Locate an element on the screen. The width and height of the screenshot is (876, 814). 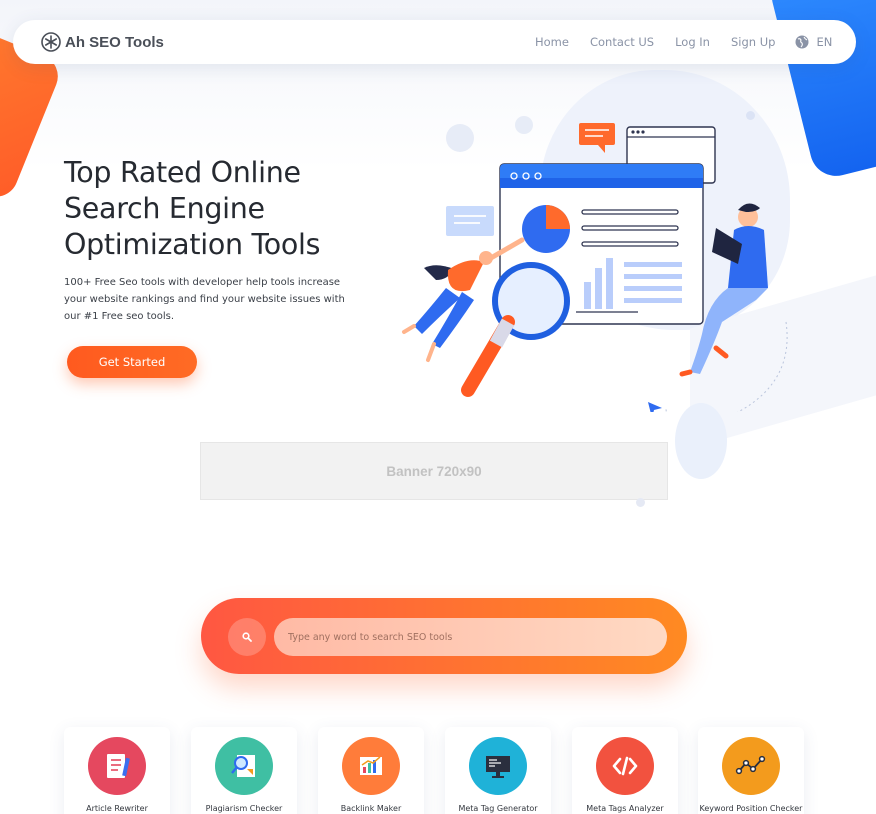
tool-label: Keyword Position Checker is located at coordinates (751, 808).